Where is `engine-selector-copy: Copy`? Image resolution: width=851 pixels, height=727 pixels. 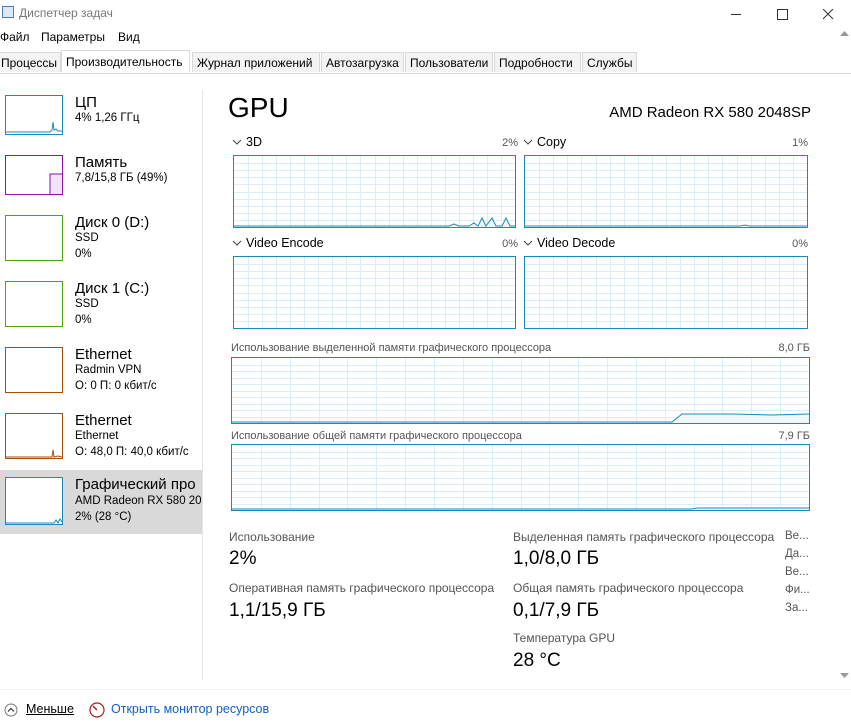 engine-selector-copy: Copy is located at coordinates (551, 142).